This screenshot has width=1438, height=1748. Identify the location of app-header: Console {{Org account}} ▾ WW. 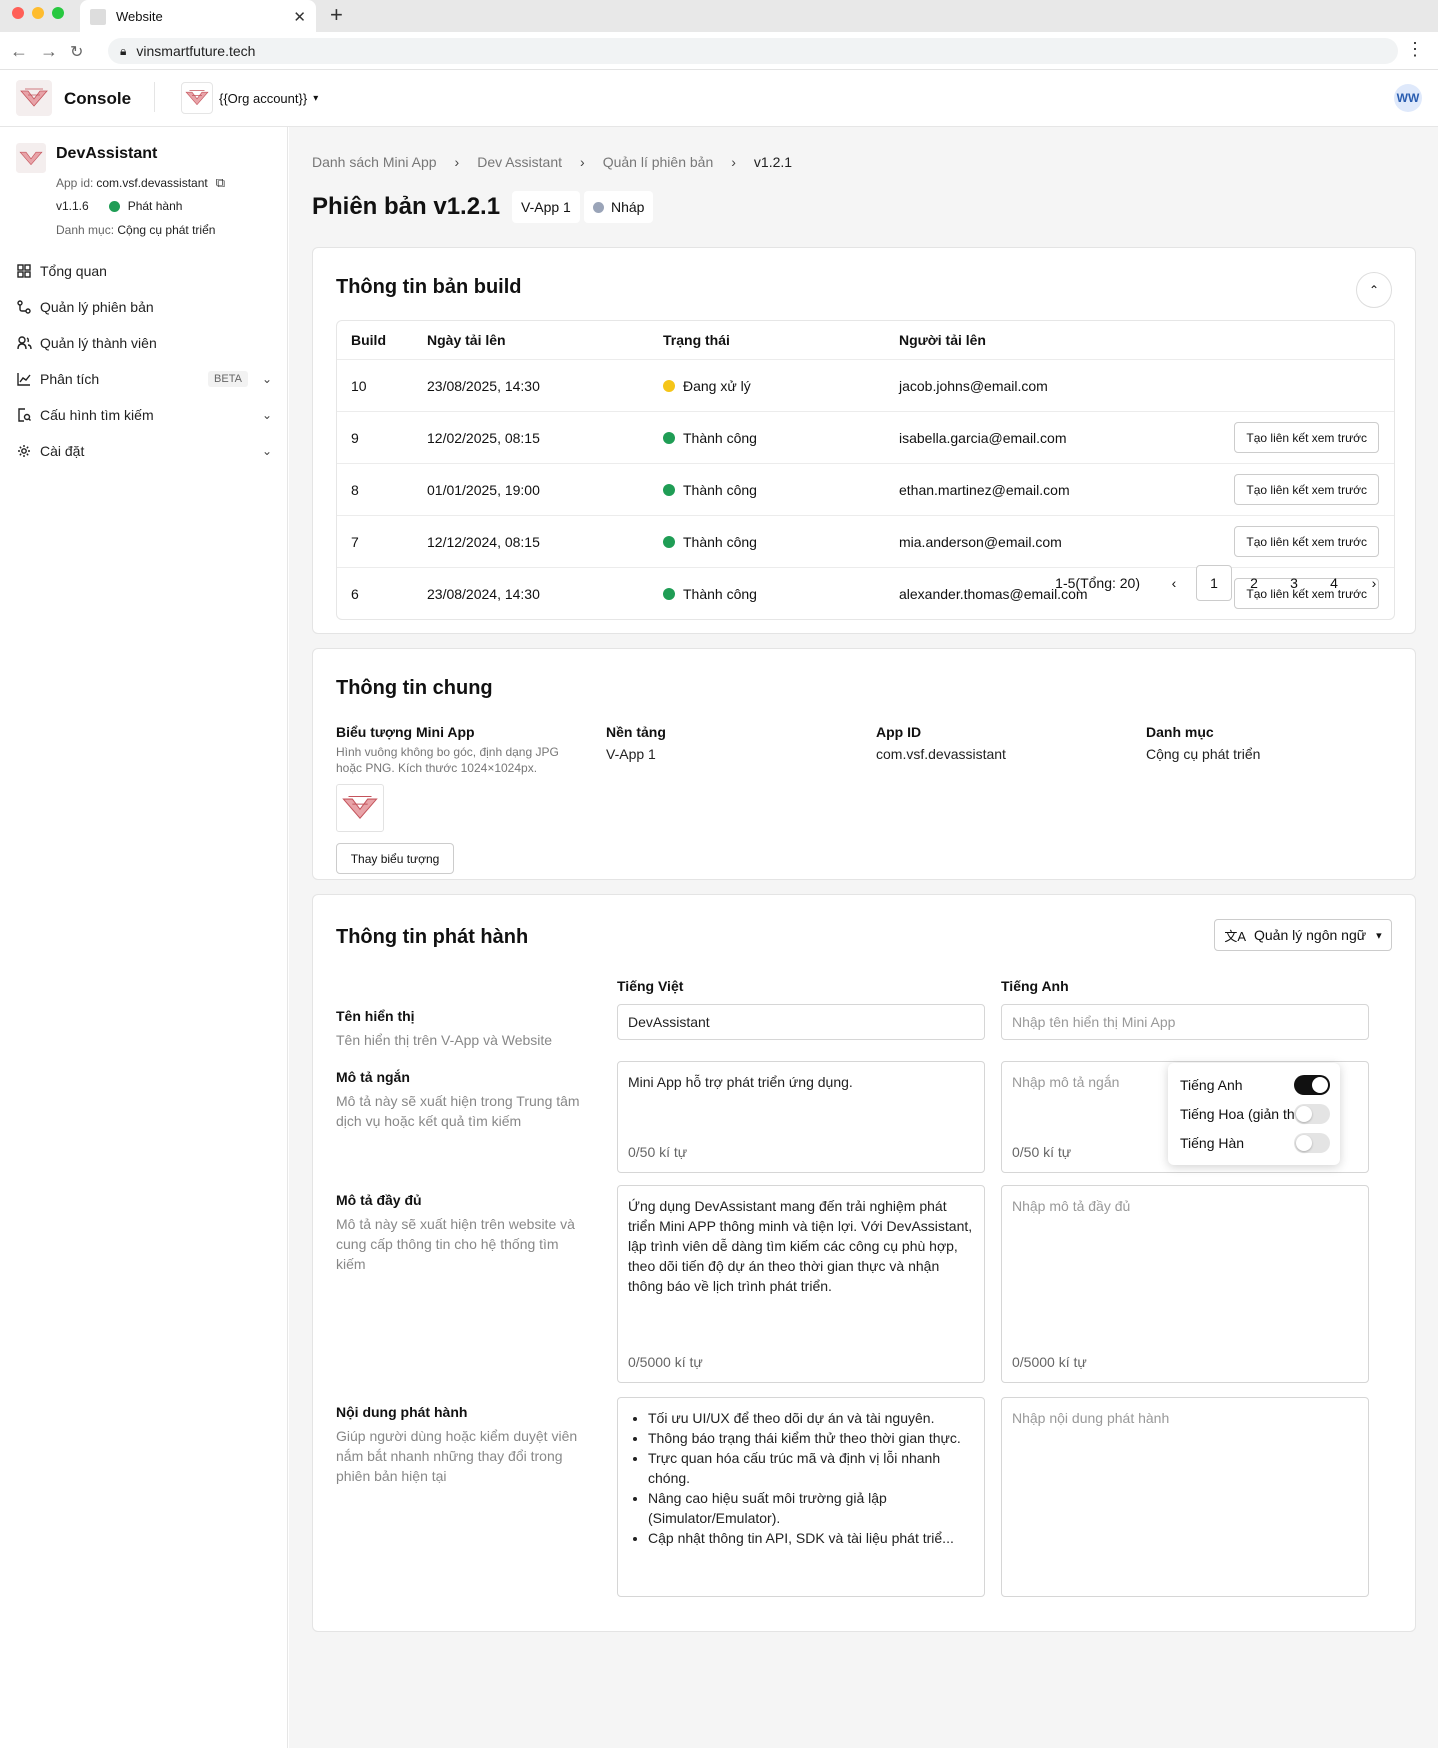
(719, 98).